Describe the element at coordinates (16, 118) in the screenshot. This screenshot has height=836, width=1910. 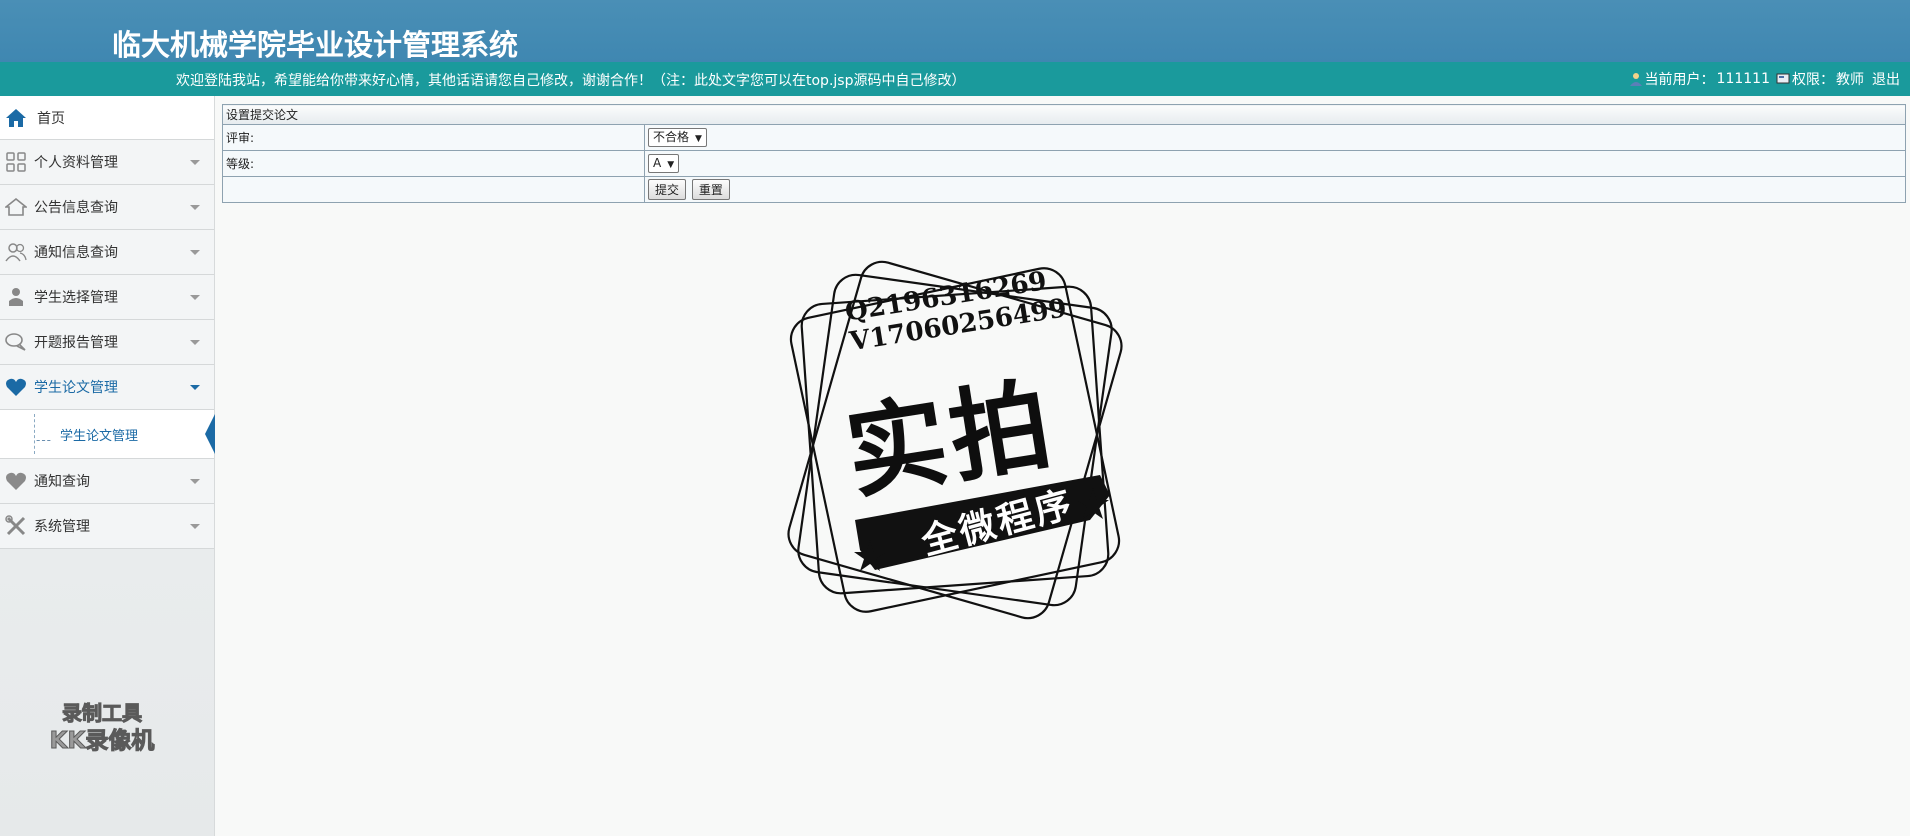
I see `home-icon` at that location.